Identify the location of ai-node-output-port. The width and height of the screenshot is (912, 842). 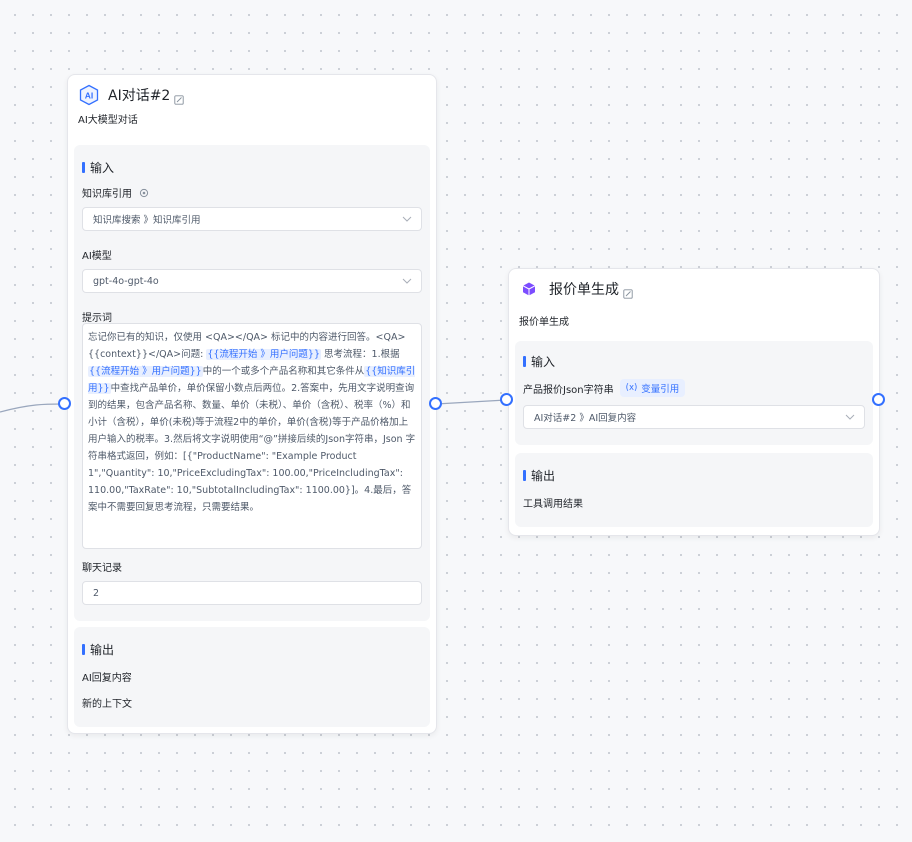
(435, 403).